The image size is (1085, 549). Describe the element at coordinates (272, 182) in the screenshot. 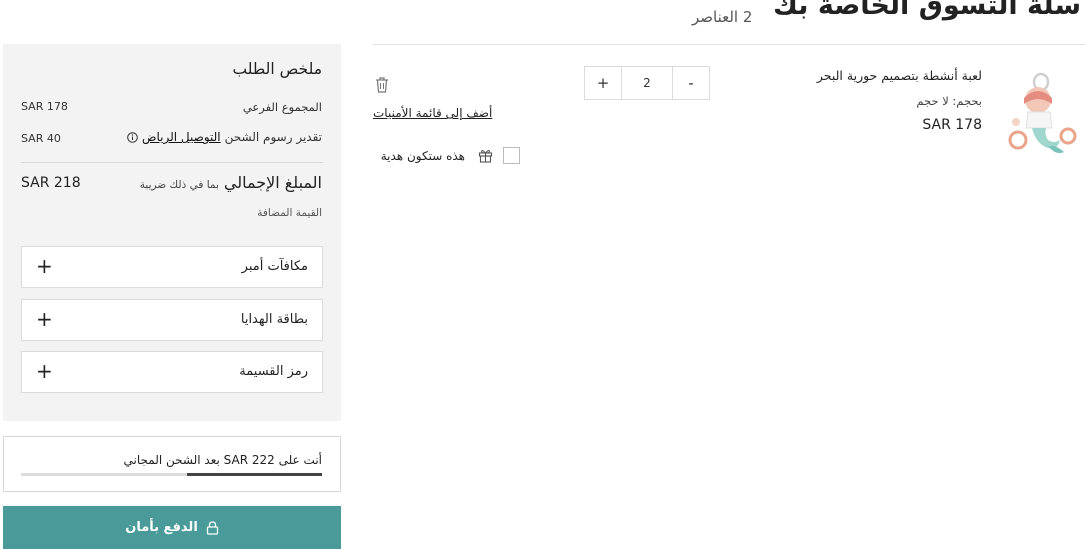

I see `total-label-text: المبلغ الإجمالي` at that location.